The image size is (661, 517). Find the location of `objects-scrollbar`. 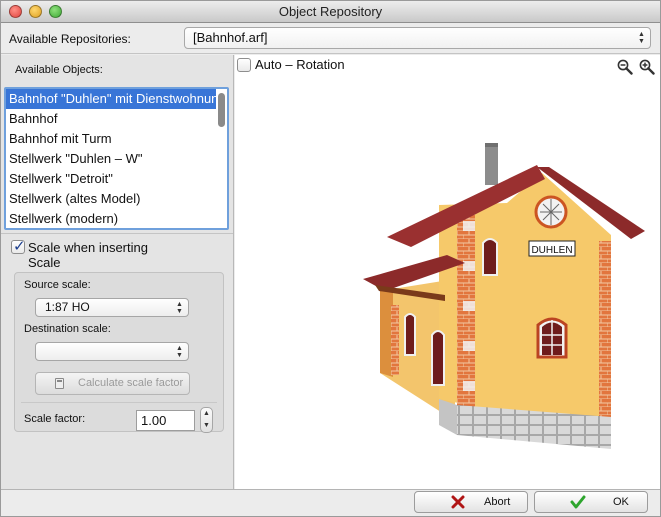

objects-scrollbar is located at coordinates (221, 159).